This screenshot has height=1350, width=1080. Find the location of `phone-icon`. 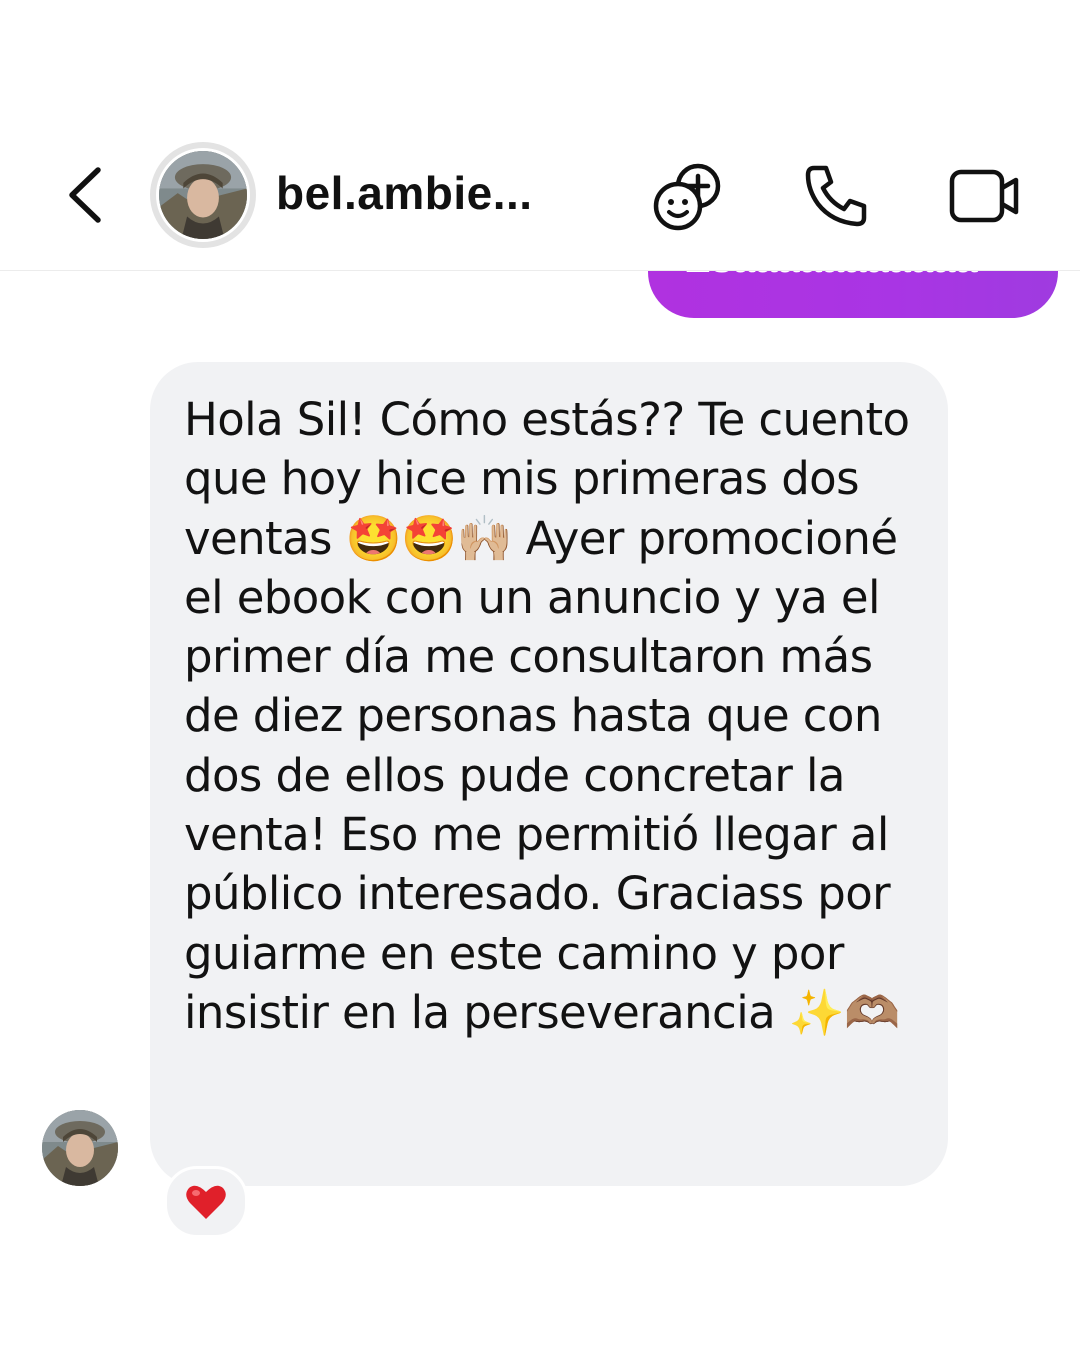

phone-icon is located at coordinates (836, 196).